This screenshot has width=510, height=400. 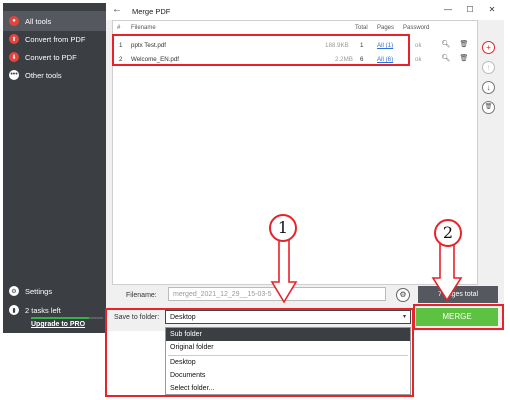 I want to click on column-header-num: #, so click(x=118, y=28).